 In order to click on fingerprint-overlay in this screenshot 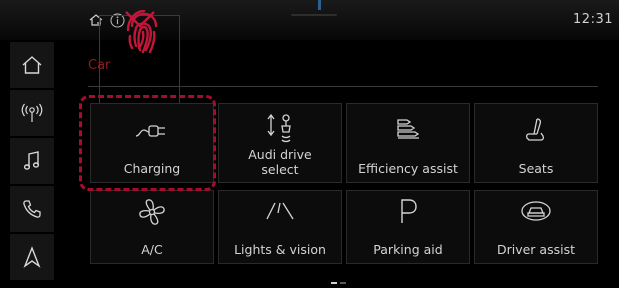, I will do `click(139, 60)`.